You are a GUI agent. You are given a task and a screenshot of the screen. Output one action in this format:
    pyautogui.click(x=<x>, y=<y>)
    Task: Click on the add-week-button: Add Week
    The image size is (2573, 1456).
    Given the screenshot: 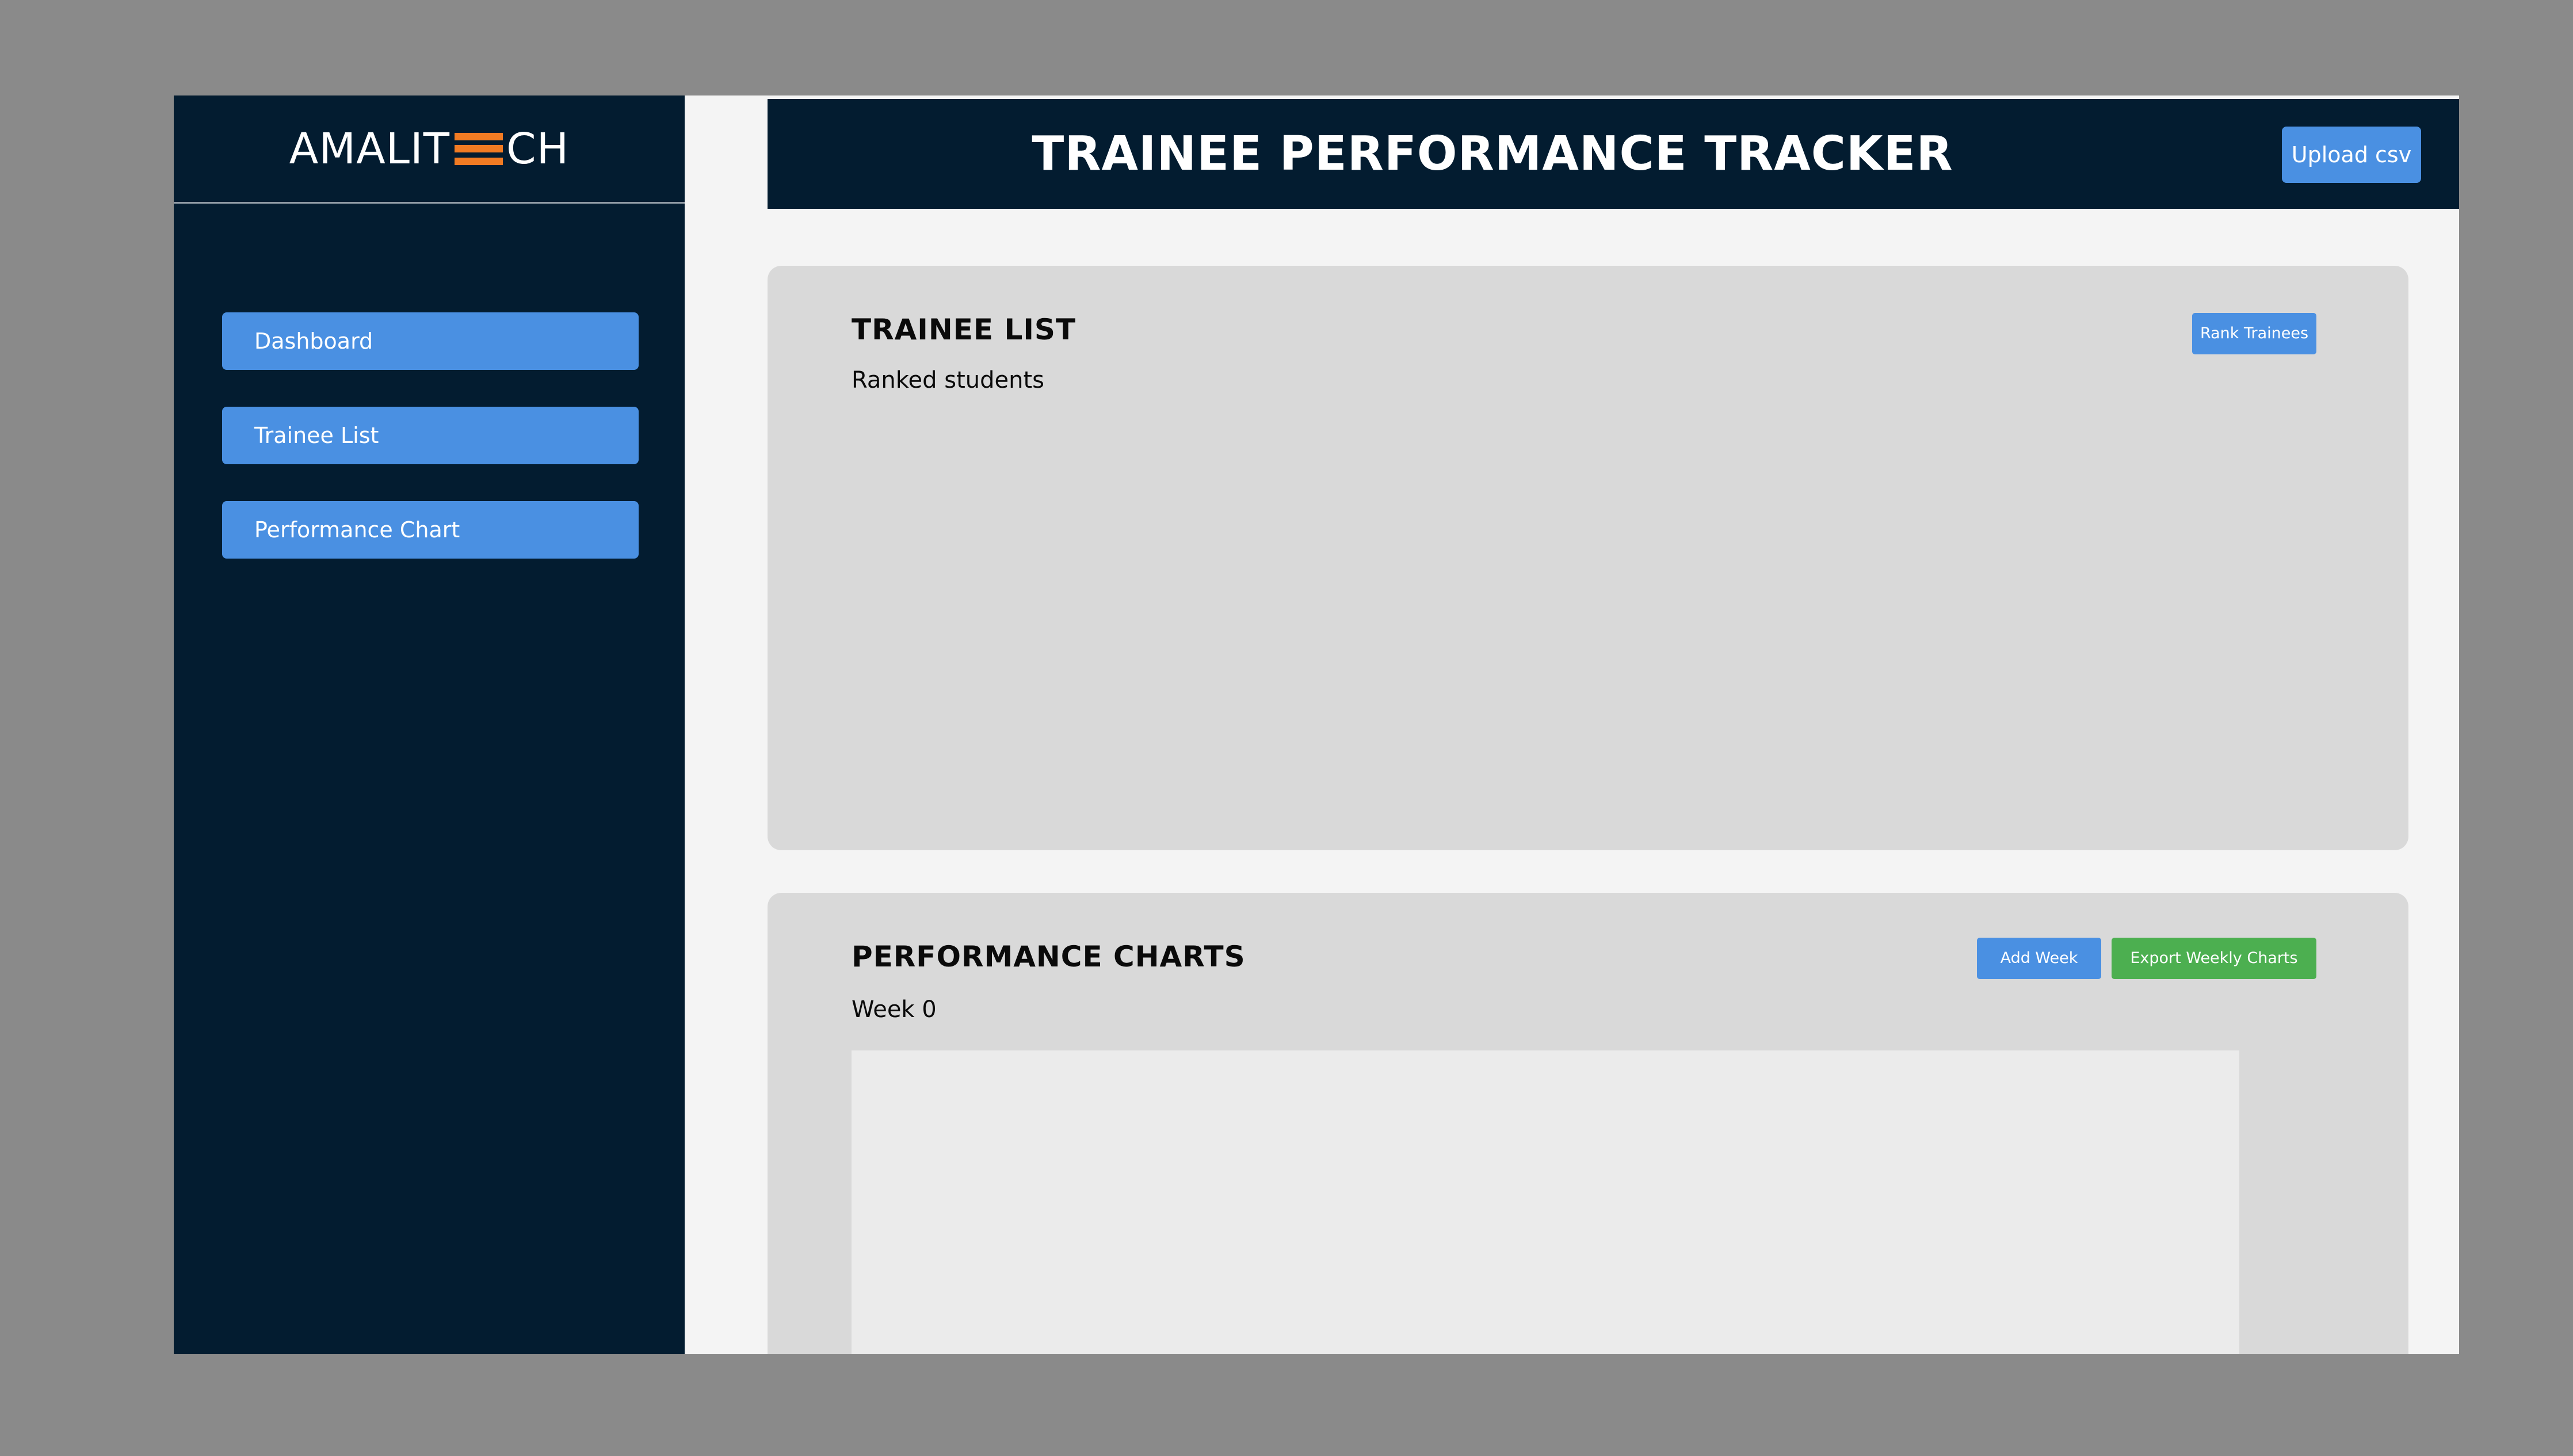 What is the action you would take?
    pyautogui.click(x=2039, y=959)
    